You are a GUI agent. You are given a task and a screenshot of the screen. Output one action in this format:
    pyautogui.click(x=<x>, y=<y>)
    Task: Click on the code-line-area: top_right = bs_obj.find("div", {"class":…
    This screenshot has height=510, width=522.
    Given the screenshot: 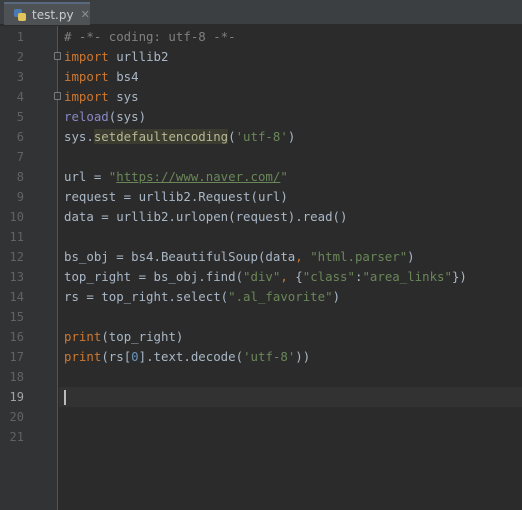 What is the action you would take?
    pyautogui.click(x=290, y=277)
    